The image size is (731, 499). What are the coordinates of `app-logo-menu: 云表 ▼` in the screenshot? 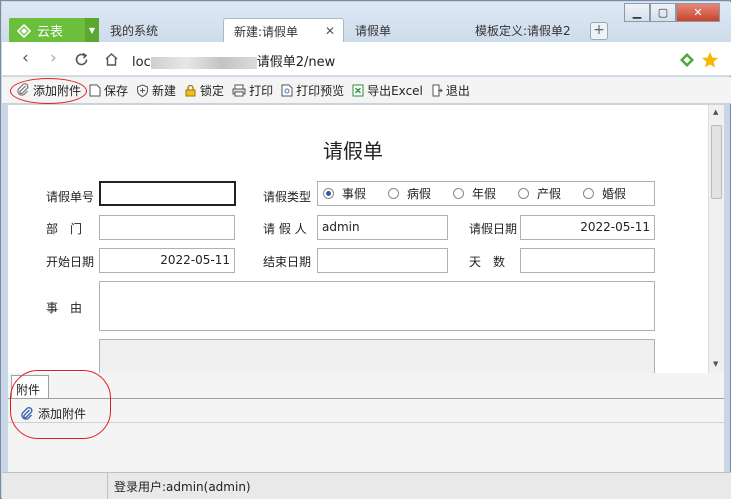 It's located at (54, 30).